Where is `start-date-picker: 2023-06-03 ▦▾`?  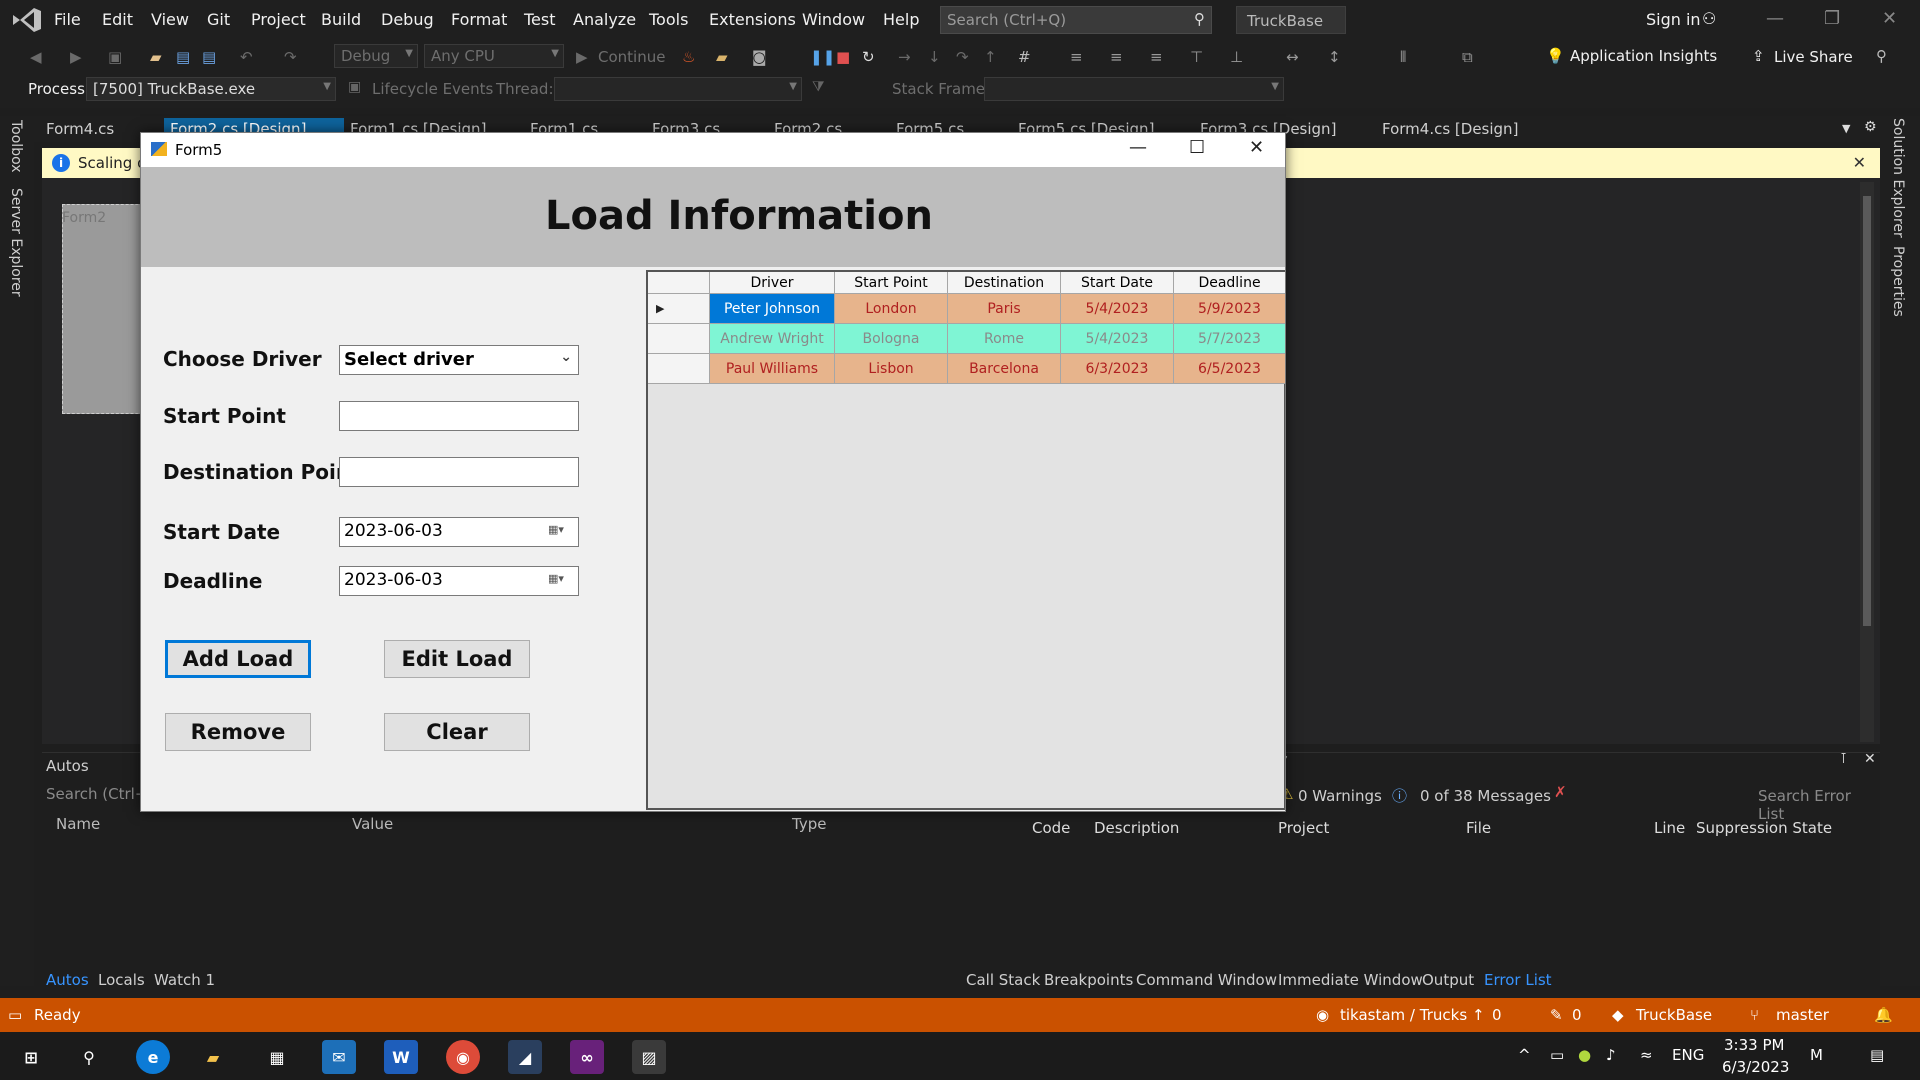
start-date-picker: 2023-06-03 ▦▾ is located at coordinates (459, 532).